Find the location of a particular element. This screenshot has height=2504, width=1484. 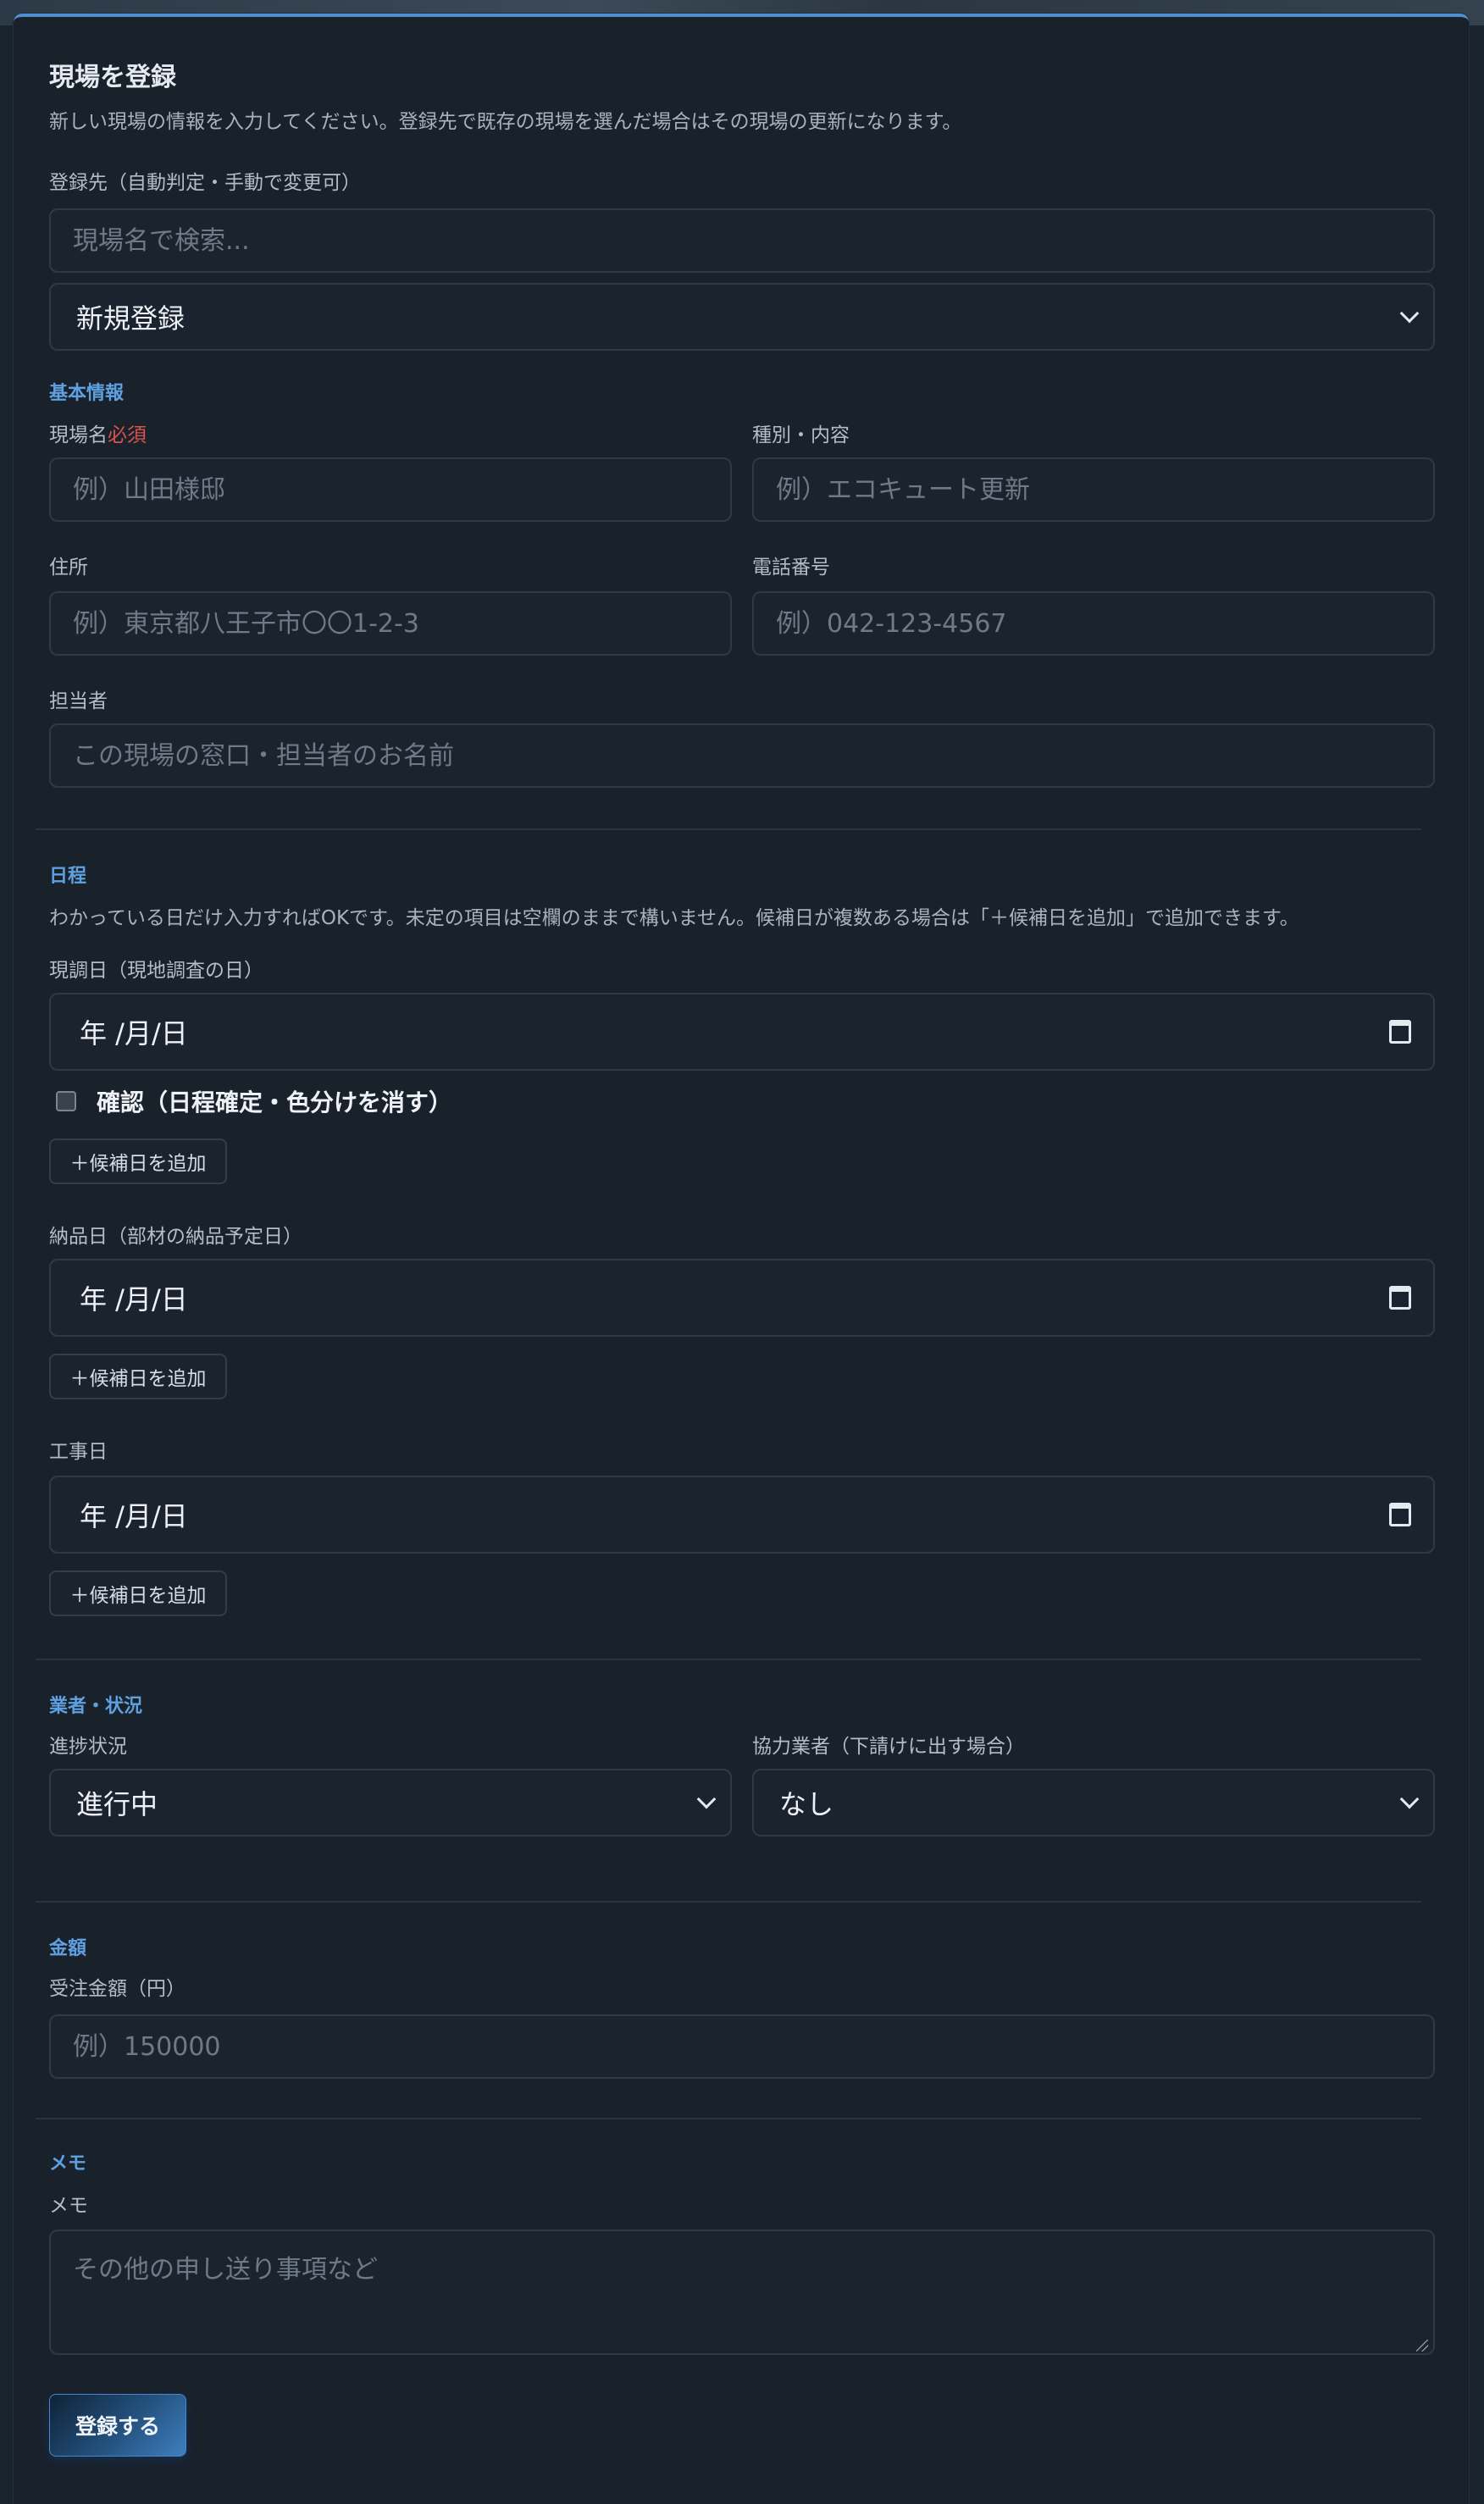

progress-select: 進行中 is located at coordinates (390, 1802).